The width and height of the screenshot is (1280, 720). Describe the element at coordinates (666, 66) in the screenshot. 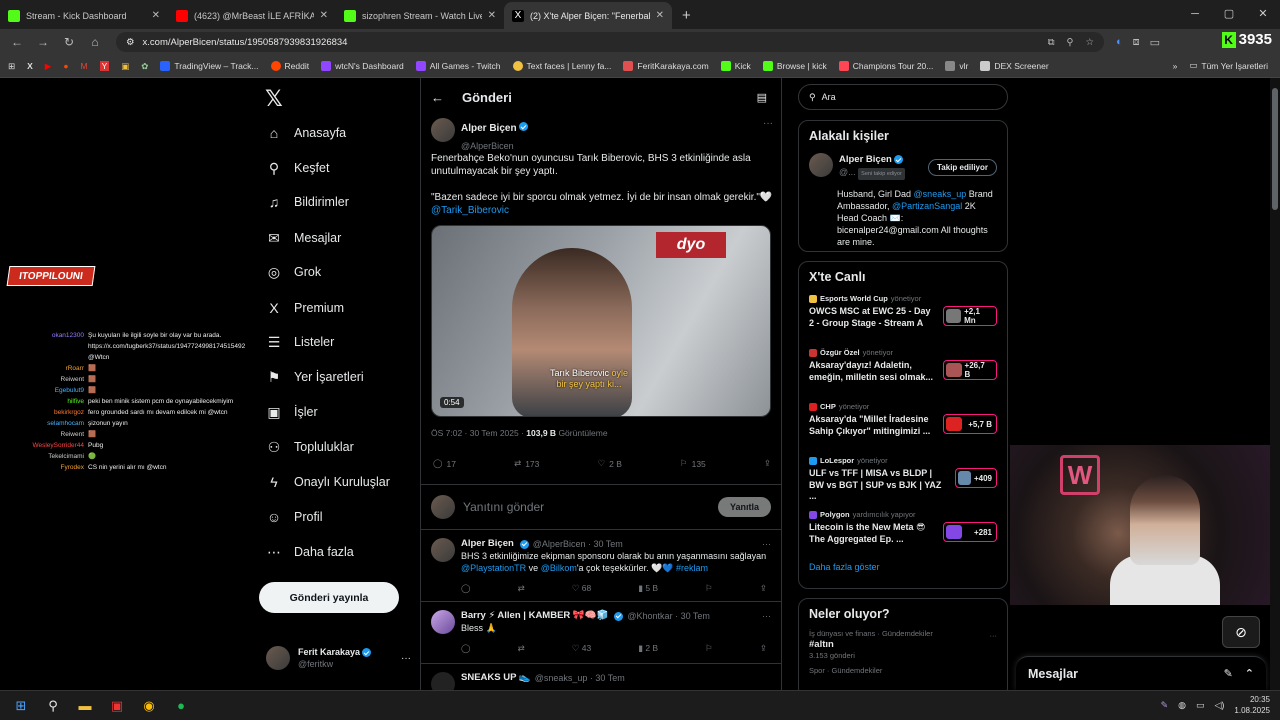

I see `bookmark-feritkarakaya: FeritKarakaya.com` at that location.